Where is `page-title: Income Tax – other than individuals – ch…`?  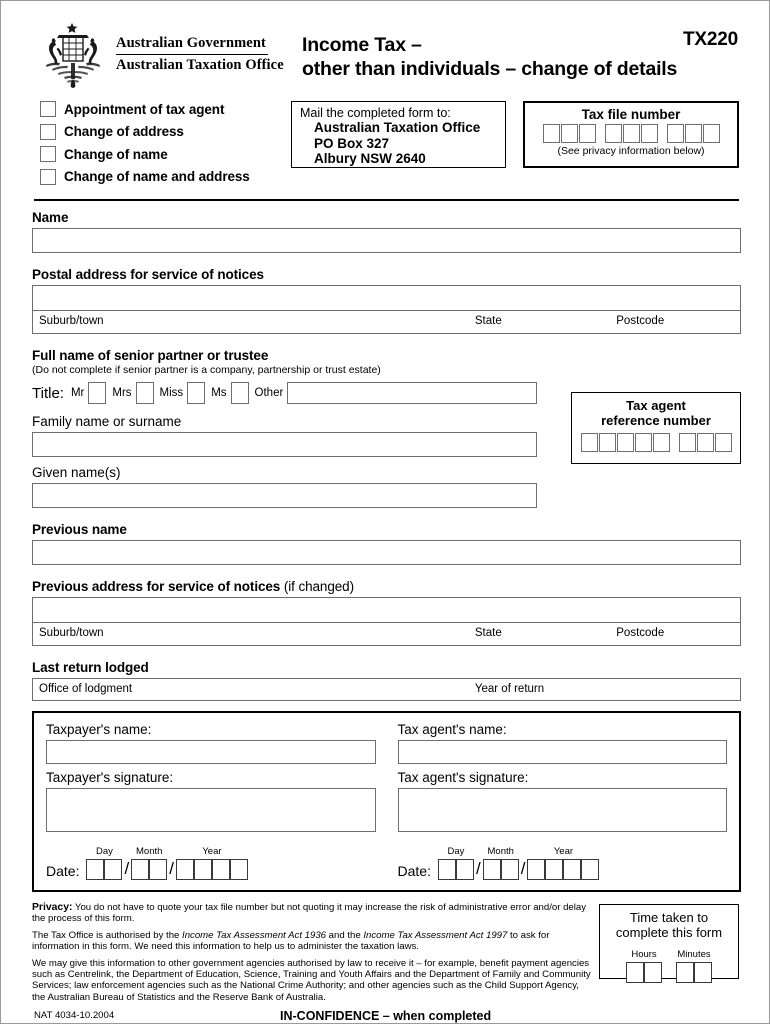 page-title: Income Tax – other than individuals – ch… is located at coordinates (489, 57).